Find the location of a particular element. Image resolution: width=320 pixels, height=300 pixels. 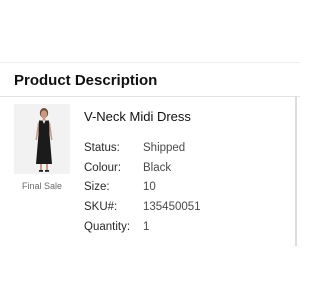

dress-photo-icon is located at coordinates (42, 139).